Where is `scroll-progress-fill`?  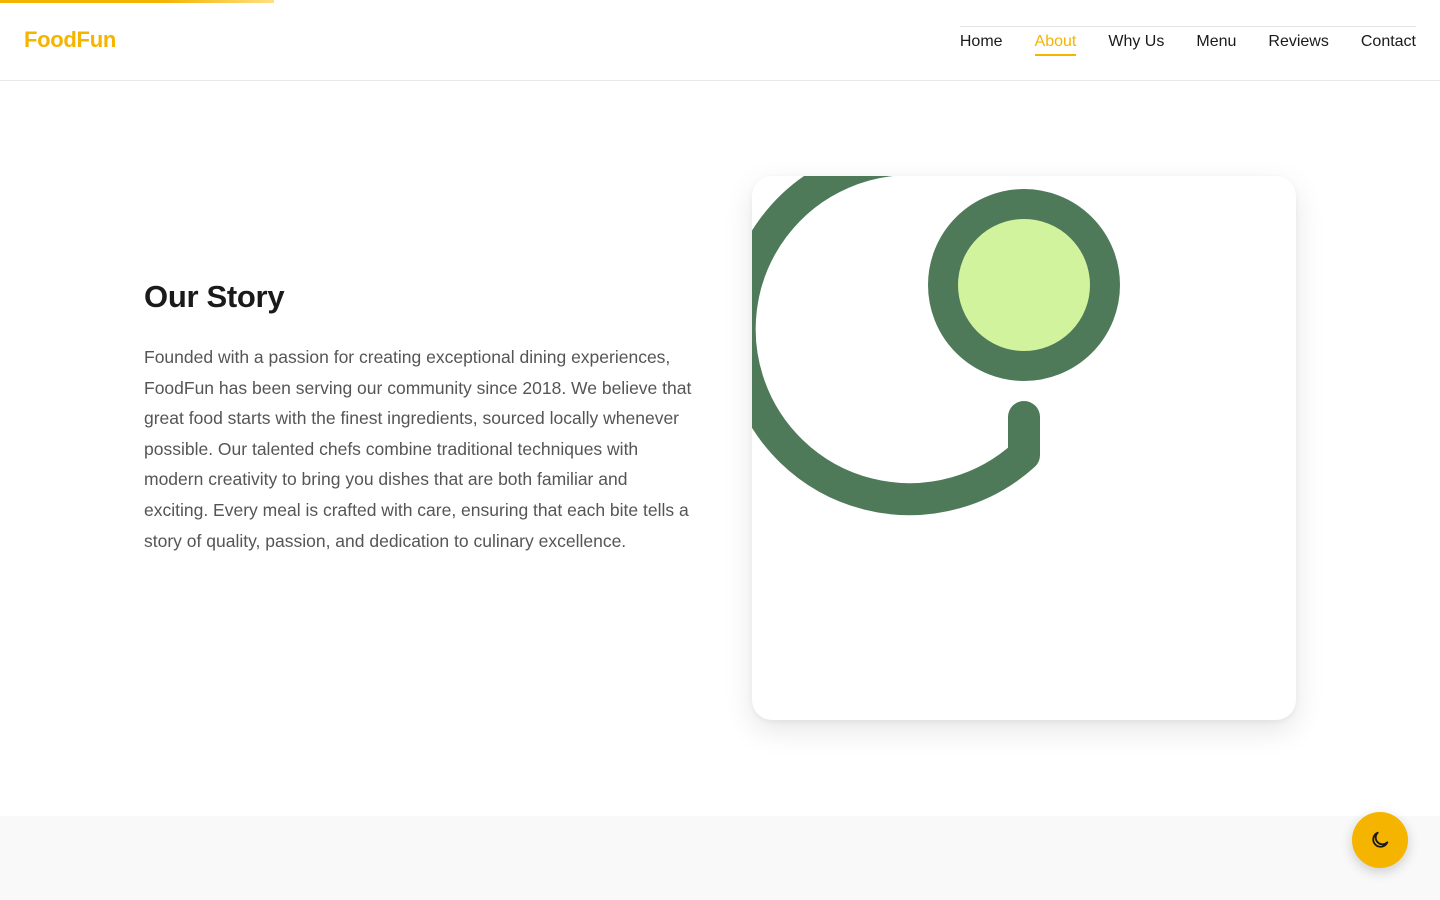
scroll-progress-fill is located at coordinates (137, 1).